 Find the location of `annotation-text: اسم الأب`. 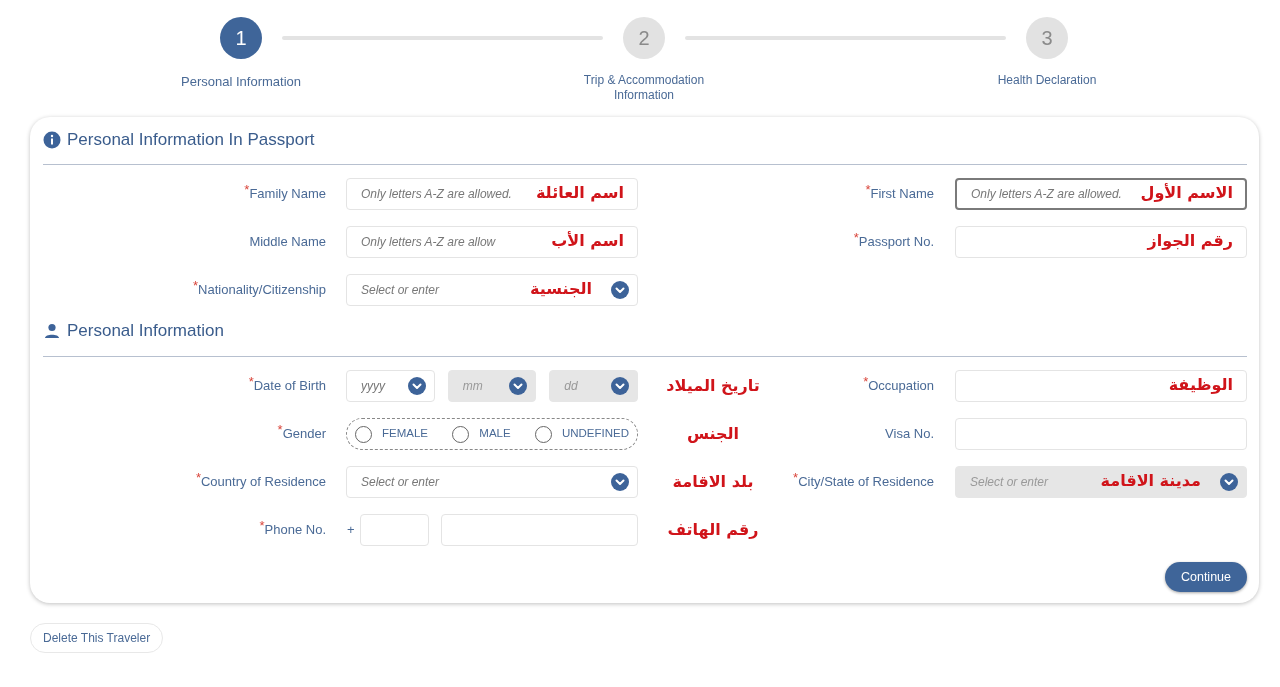

annotation-text: اسم الأب is located at coordinates (587, 241).